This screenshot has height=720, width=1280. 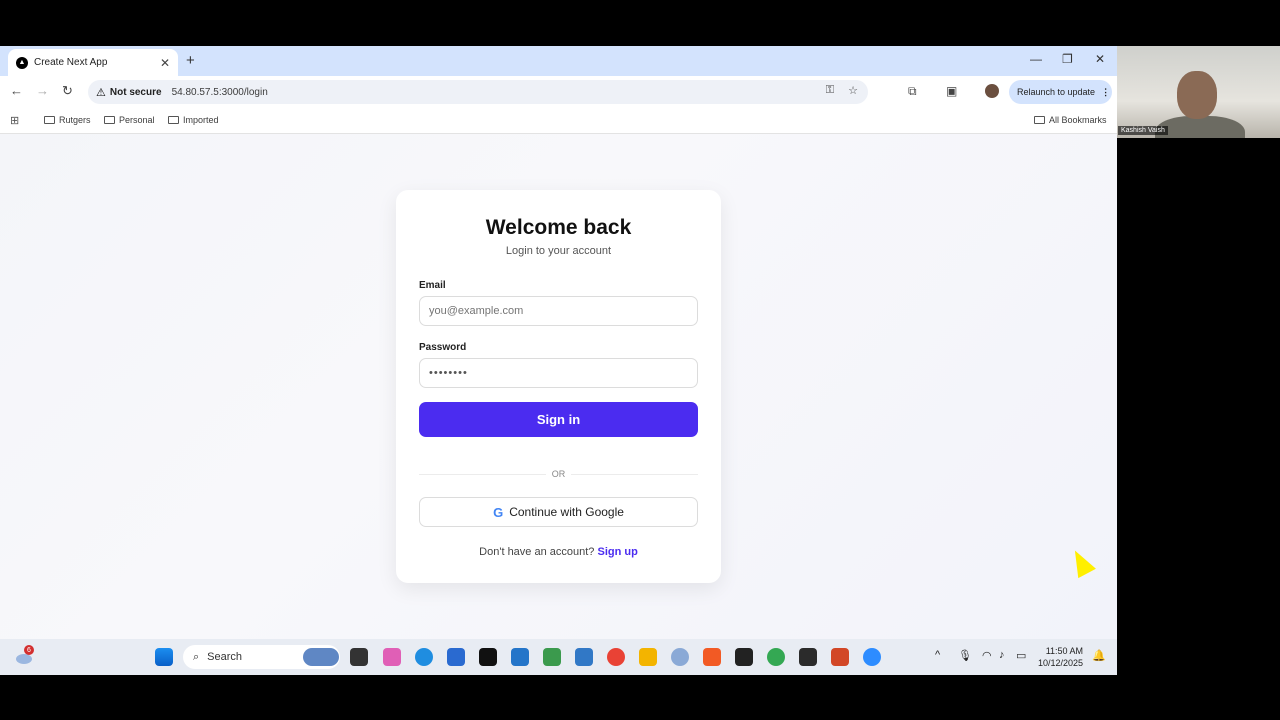 What do you see at coordinates (987, 655) in the screenshot?
I see `wifi-icon: ◠` at bounding box center [987, 655].